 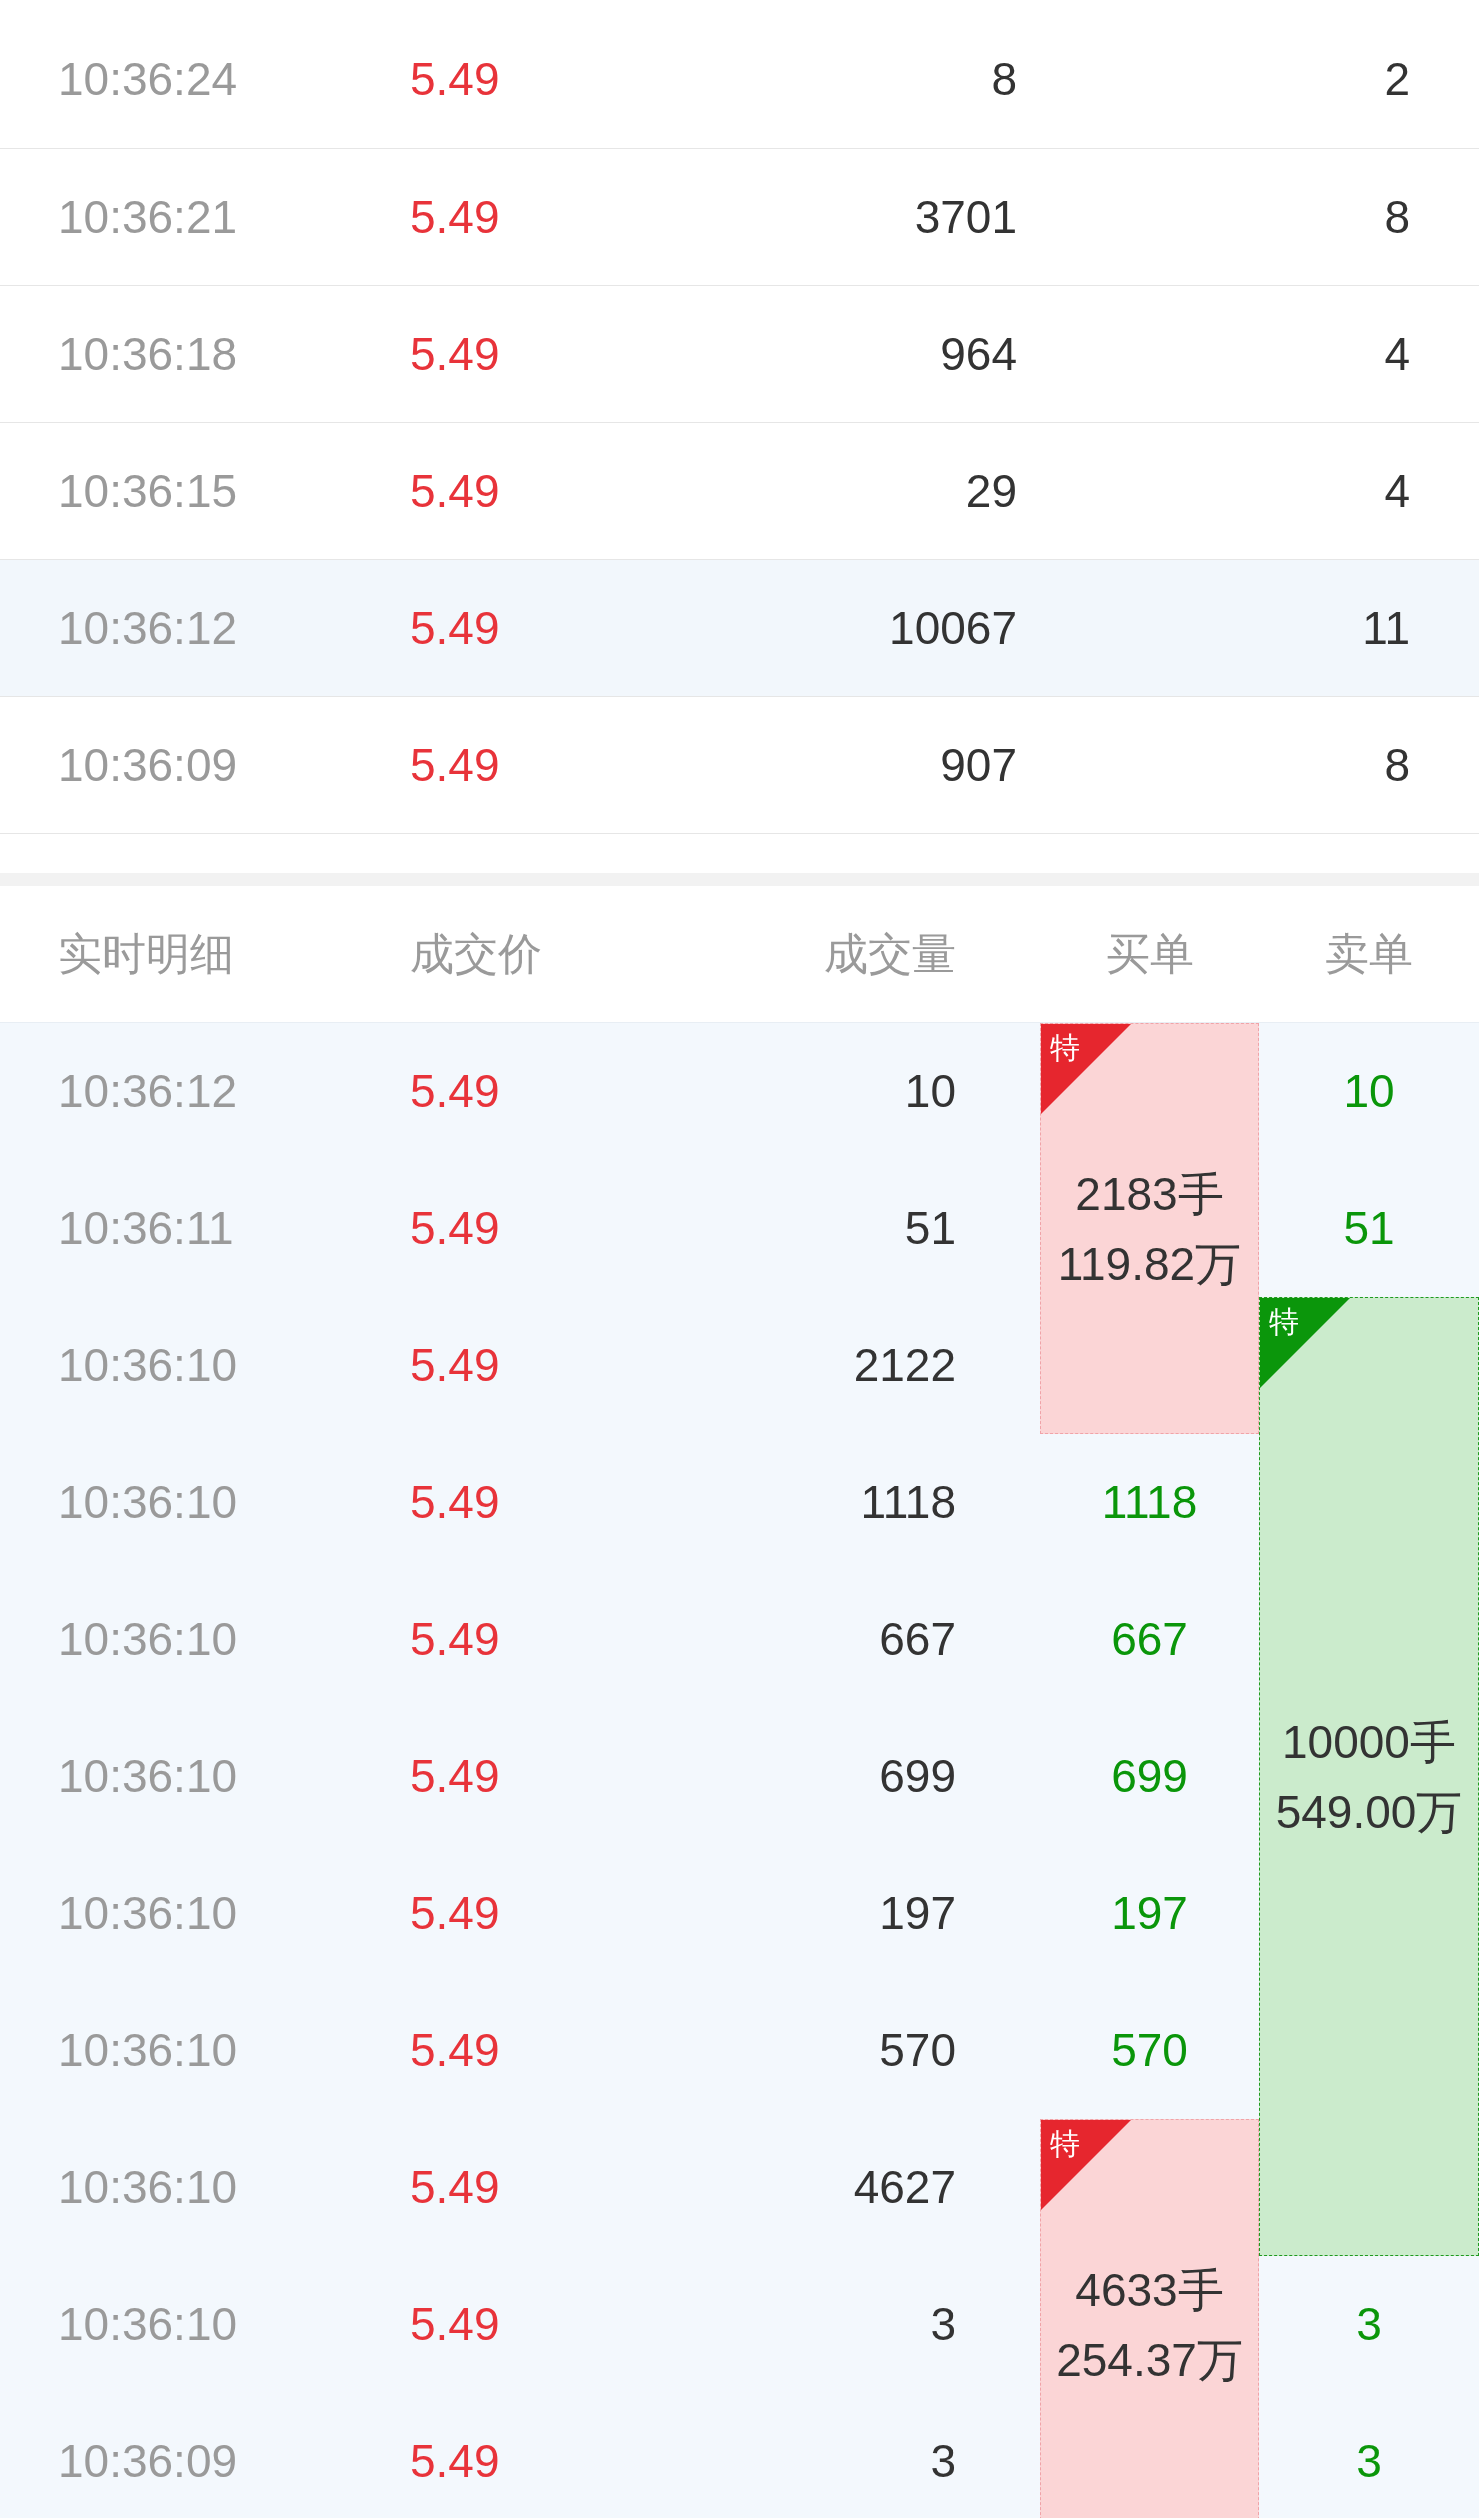 What do you see at coordinates (146, 954) in the screenshot?
I see `column-header: 实时明细` at bounding box center [146, 954].